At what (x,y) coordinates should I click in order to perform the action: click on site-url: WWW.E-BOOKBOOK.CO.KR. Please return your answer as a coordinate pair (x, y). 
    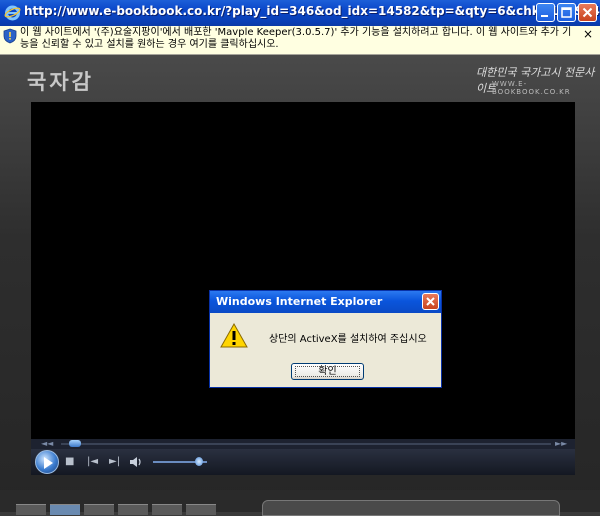
    Looking at the image, I should click on (531, 88).